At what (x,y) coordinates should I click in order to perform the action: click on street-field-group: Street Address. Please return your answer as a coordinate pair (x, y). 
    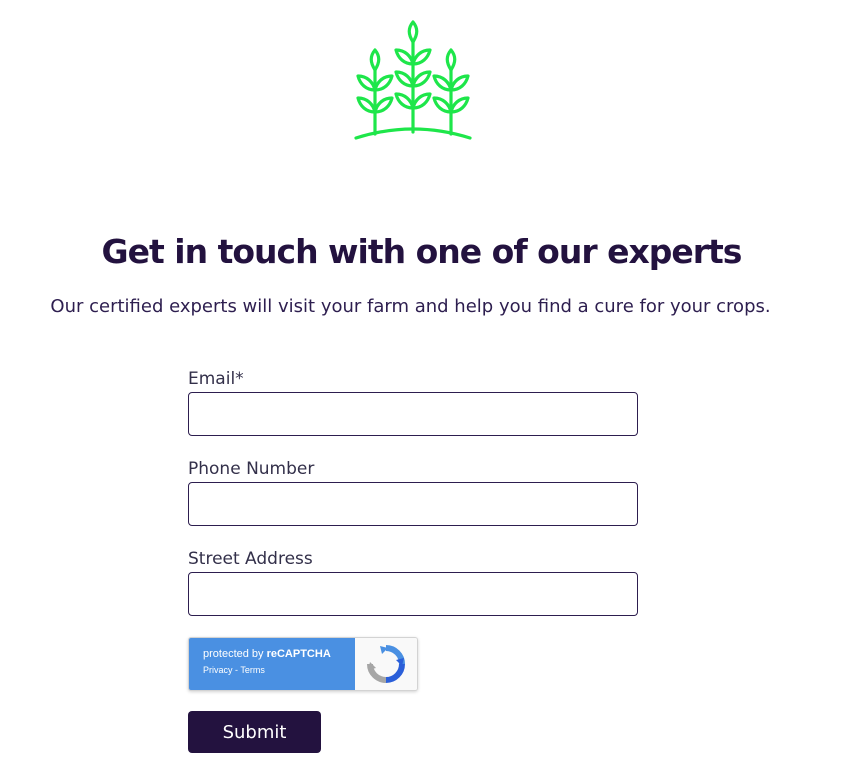
    Looking at the image, I should click on (413, 581).